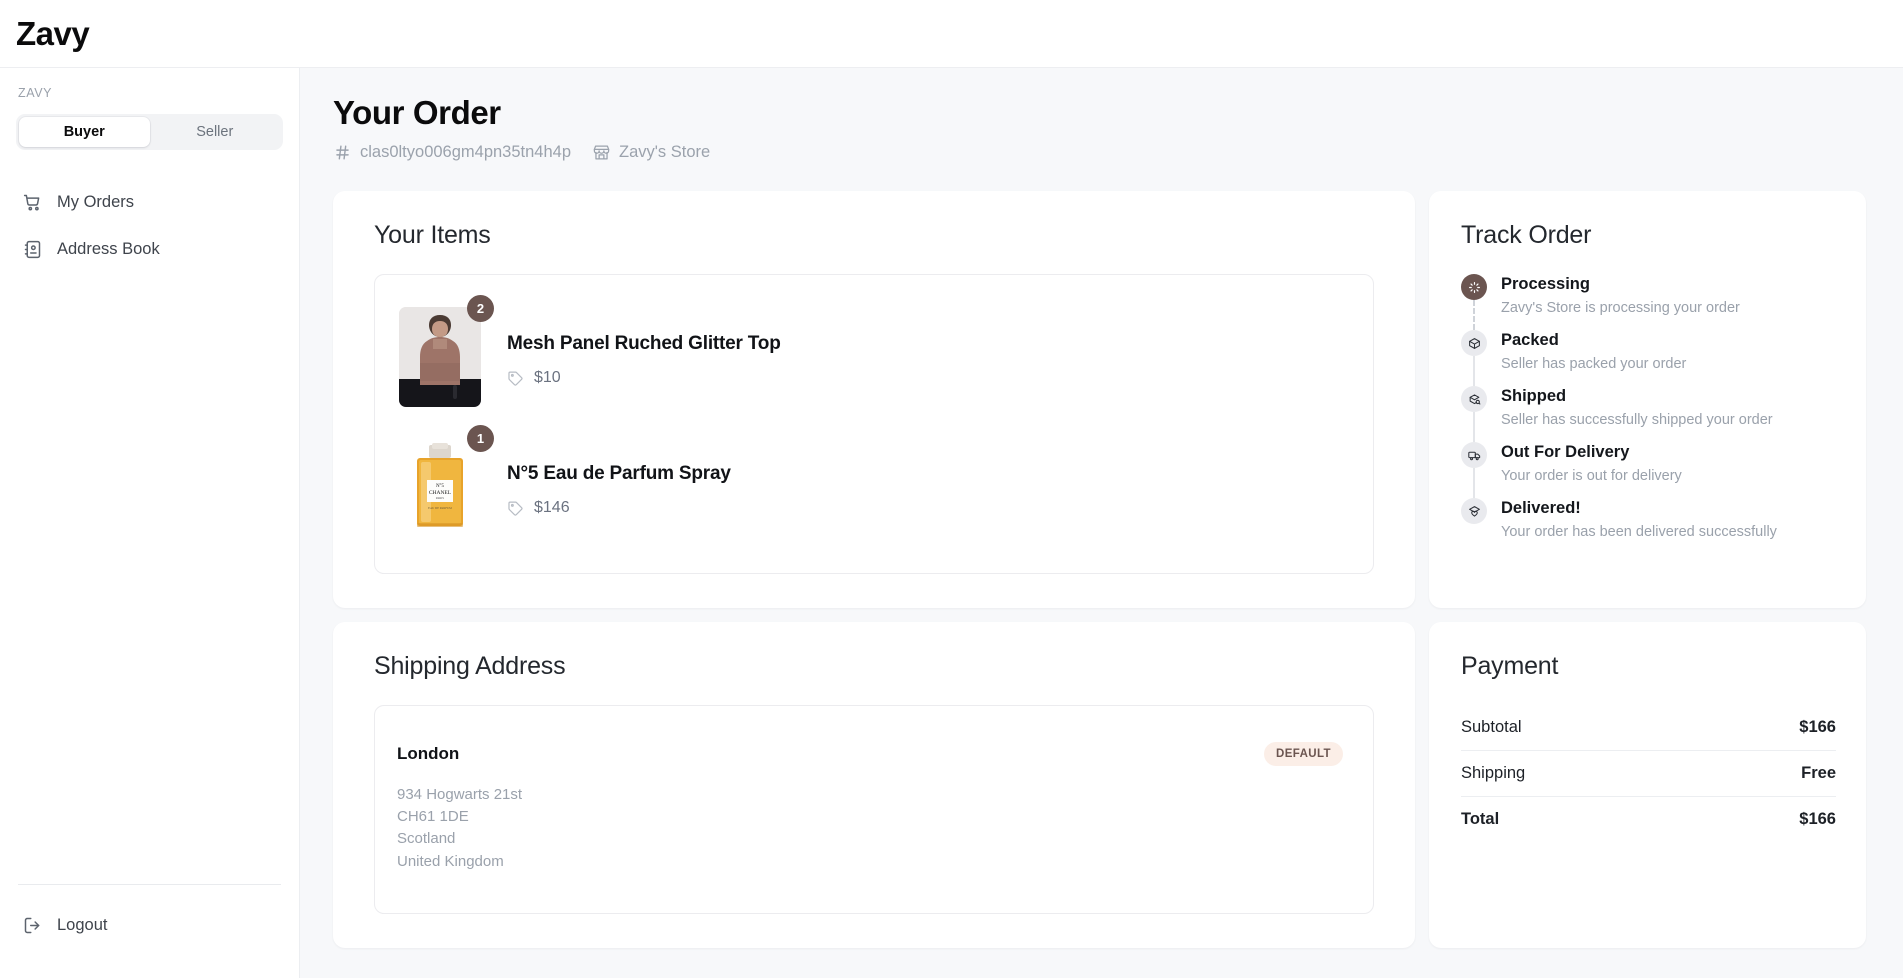  I want to click on address-city: London, so click(428, 753).